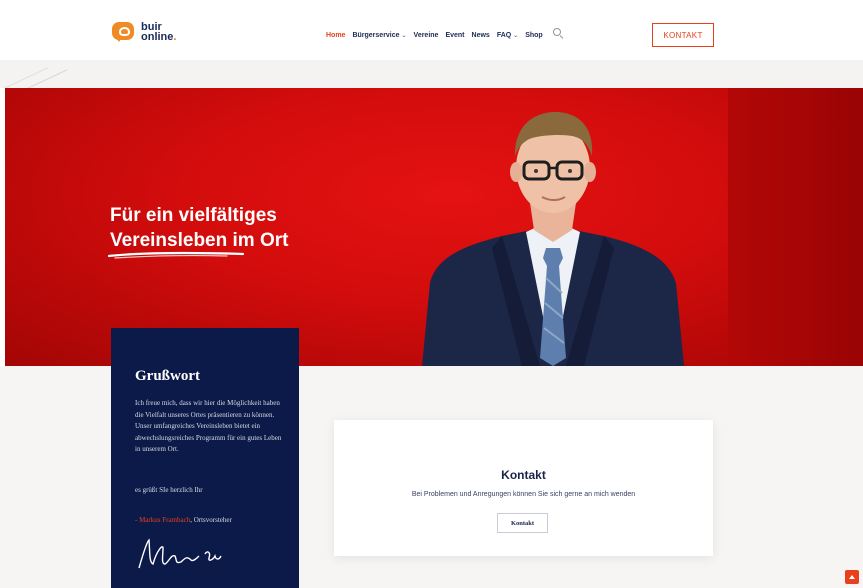  I want to click on nav-item-vereine: Vereine, so click(426, 35).